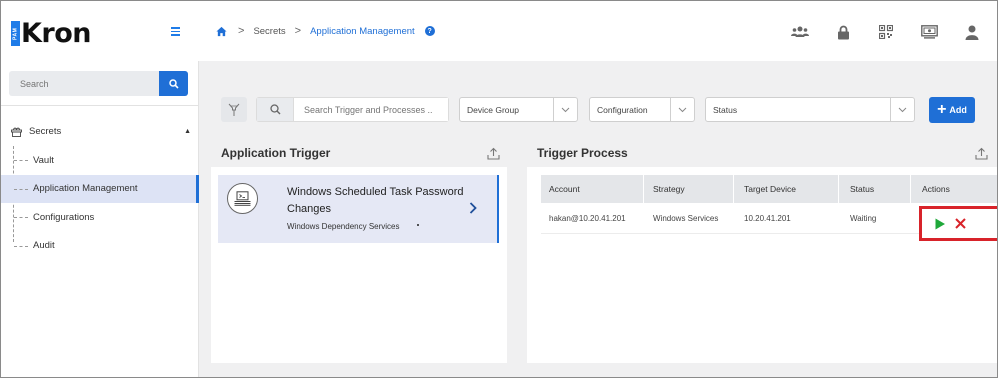 The width and height of the screenshot is (998, 378). Describe the element at coordinates (936, 189) in the screenshot. I see `column-actions: Actions` at that location.